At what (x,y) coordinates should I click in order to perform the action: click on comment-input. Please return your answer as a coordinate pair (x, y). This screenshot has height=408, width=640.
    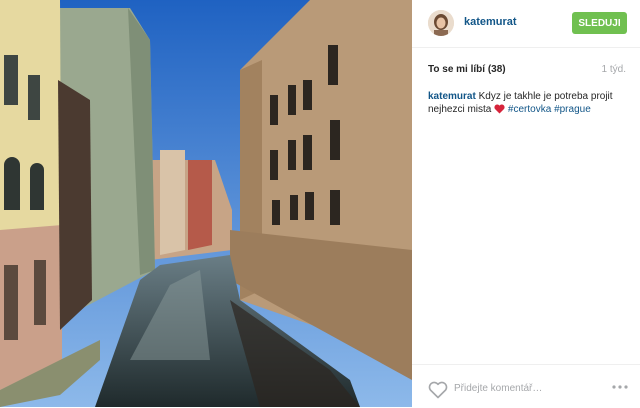
    Looking at the image, I should click on (524, 388).